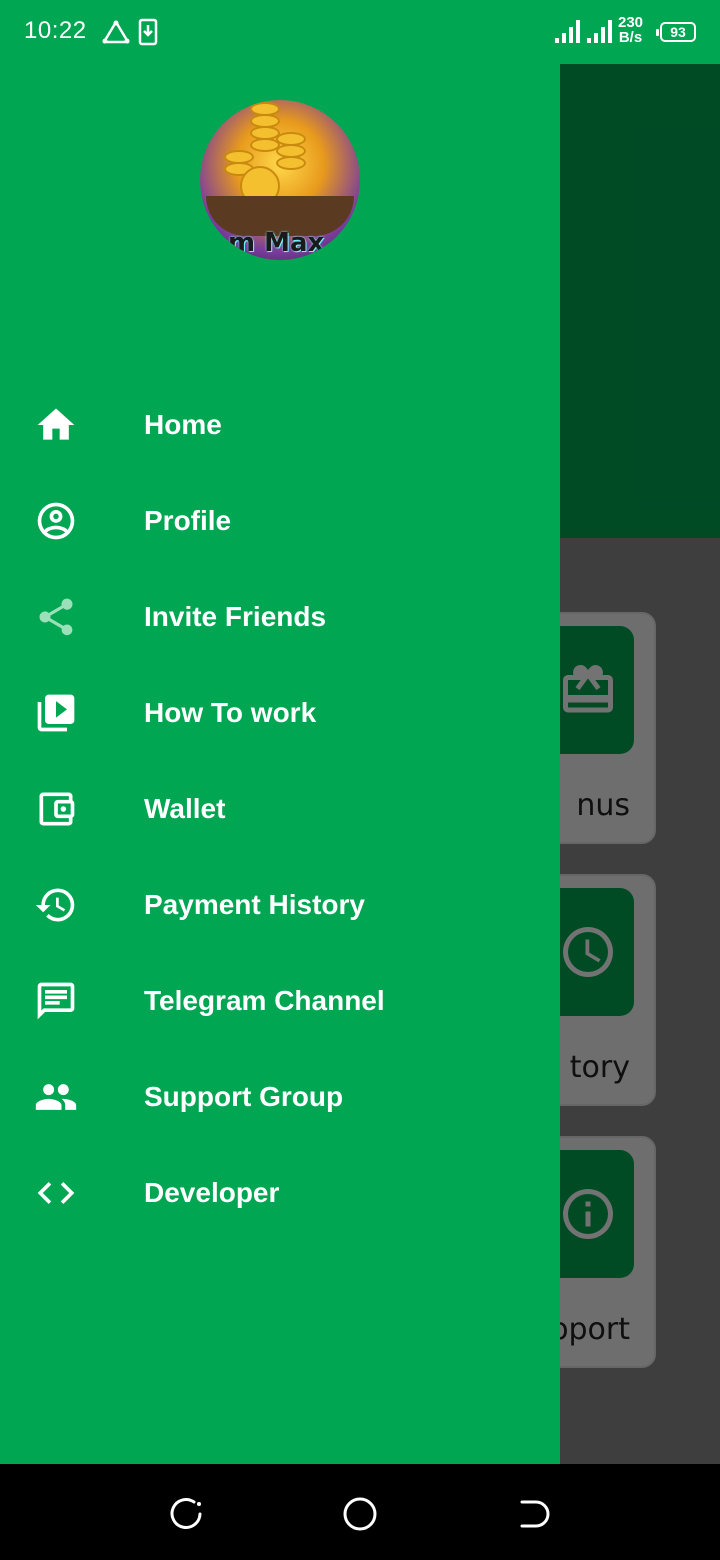 Image resolution: width=720 pixels, height=1560 pixels. What do you see at coordinates (188, 520) in the screenshot?
I see `menu-item-label: Profile` at bounding box center [188, 520].